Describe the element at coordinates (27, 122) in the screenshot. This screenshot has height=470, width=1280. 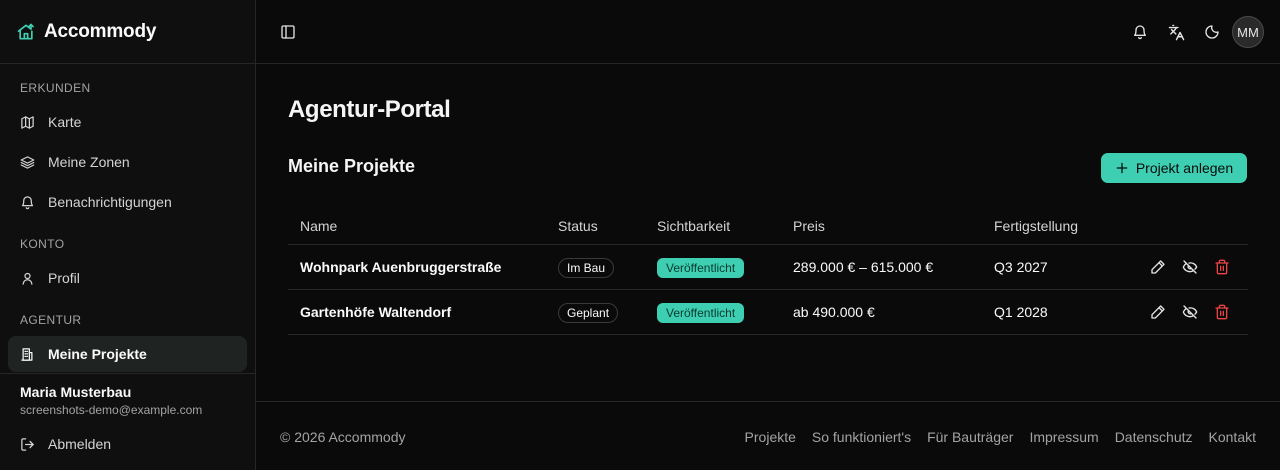
I see `map-icon` at that location.